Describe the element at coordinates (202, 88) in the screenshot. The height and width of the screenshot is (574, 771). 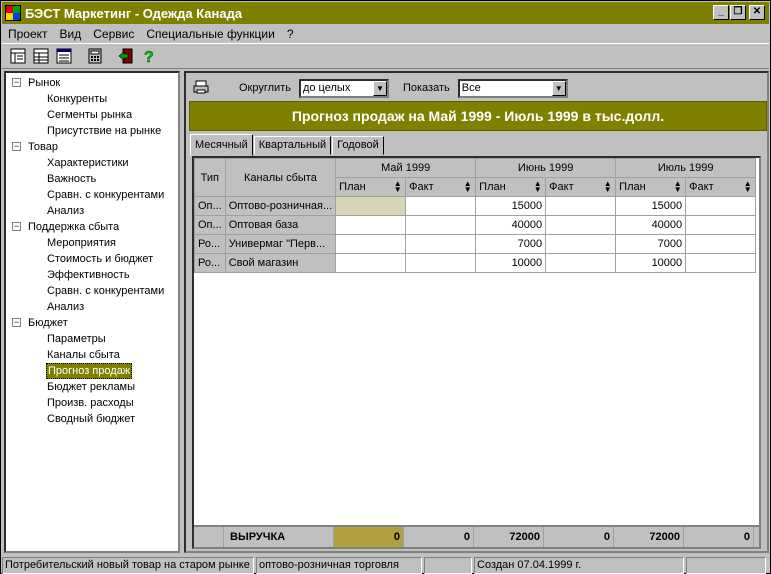
I see `printer-icon` at that location.